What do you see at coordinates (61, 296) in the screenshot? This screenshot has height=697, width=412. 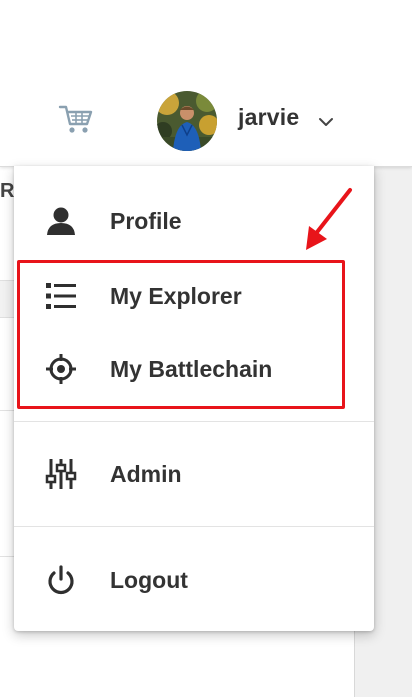 I see `list-icon` at bounding box center [61, 296].